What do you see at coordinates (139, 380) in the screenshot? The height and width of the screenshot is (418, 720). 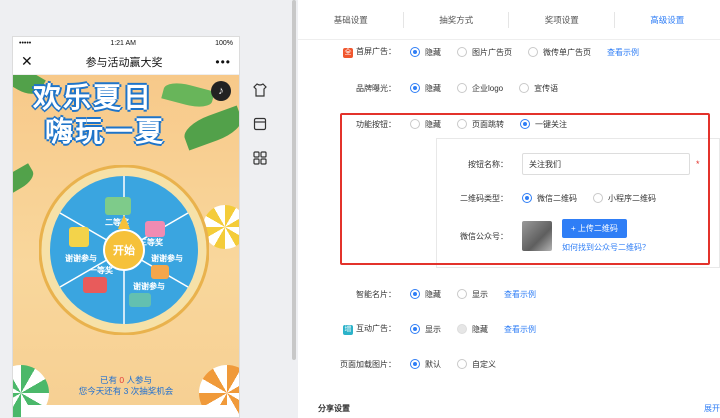 I see `participants-suffix: 人参与` at bounding box center [139, 380].